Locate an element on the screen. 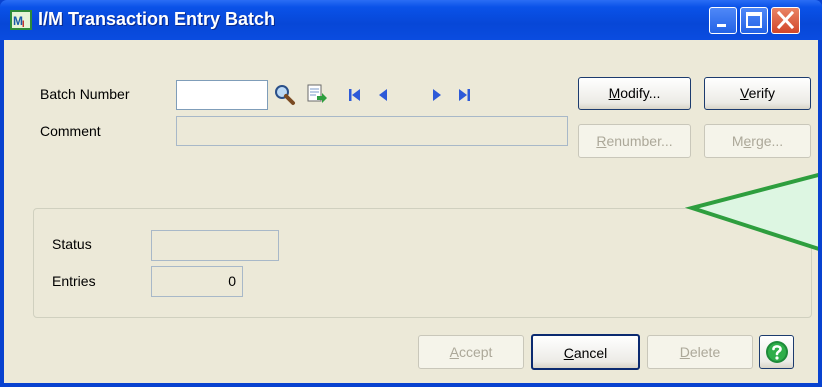  svg-text: I is located at coordinates (23, 24).